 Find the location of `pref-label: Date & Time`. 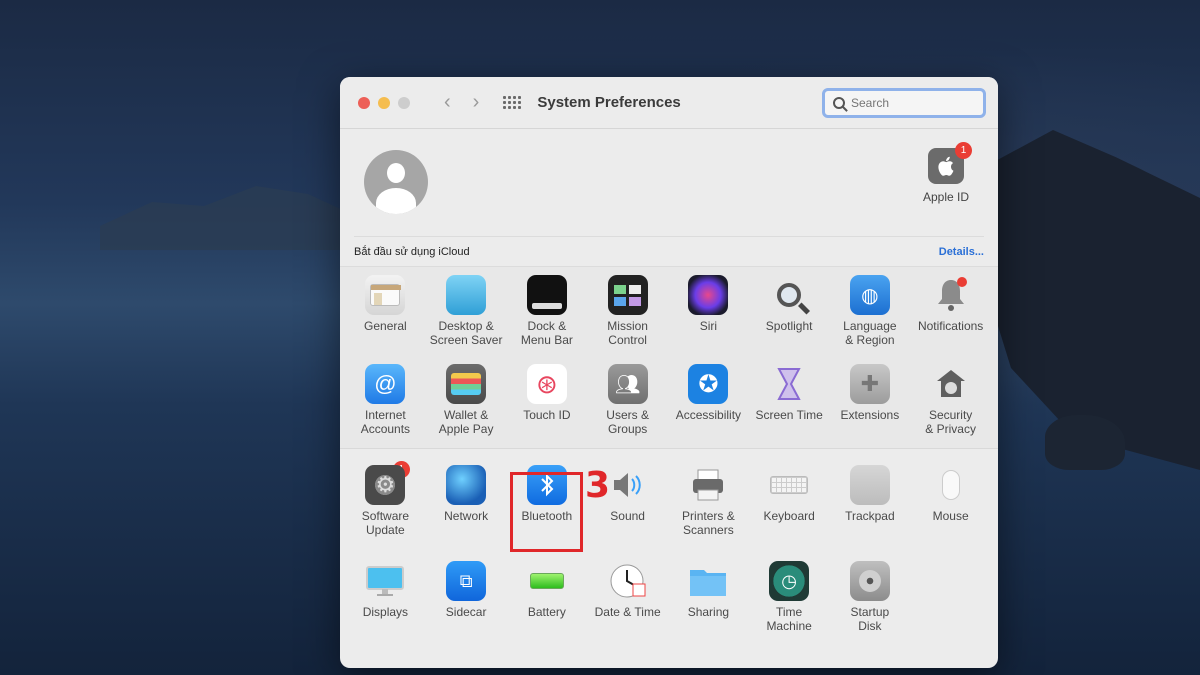

pref-label: Date & Time is located at coordinates (627, 612).